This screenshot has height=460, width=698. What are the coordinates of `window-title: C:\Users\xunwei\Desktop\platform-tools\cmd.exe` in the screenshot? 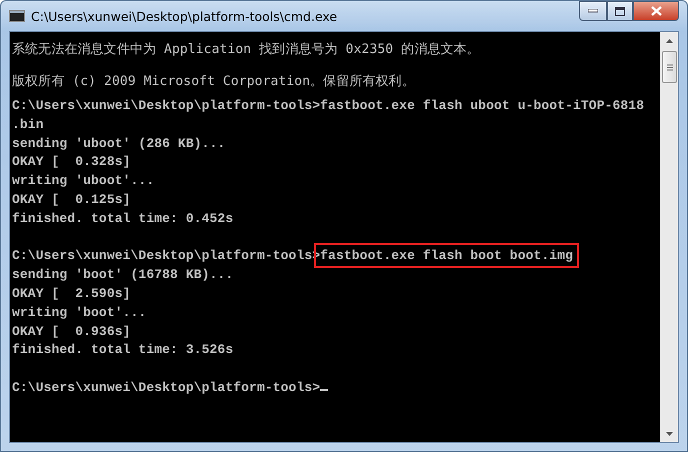 It's located at (184, 16).